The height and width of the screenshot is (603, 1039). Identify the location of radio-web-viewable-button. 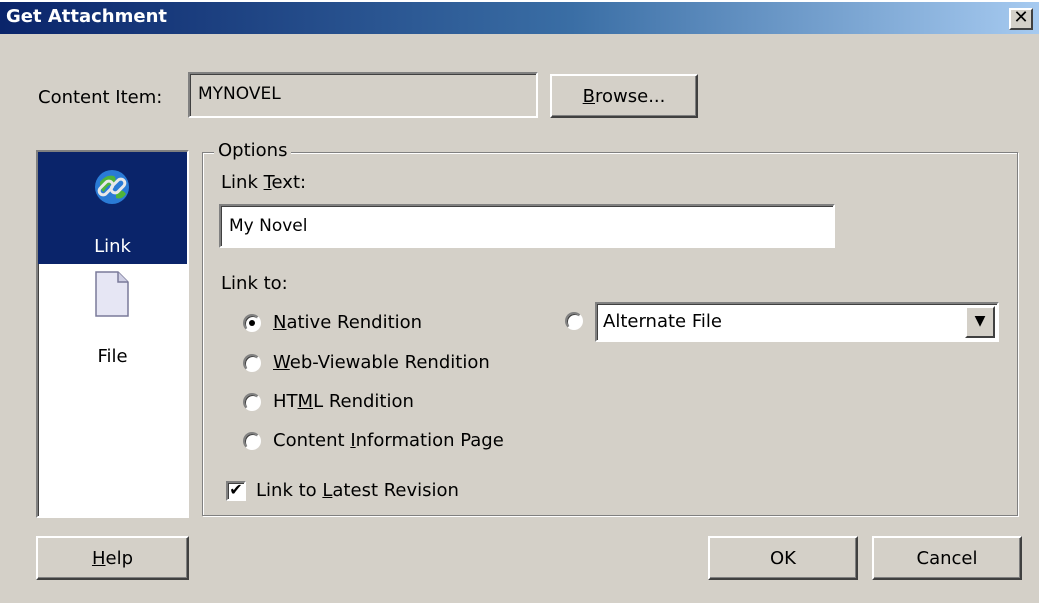
(252, 362).